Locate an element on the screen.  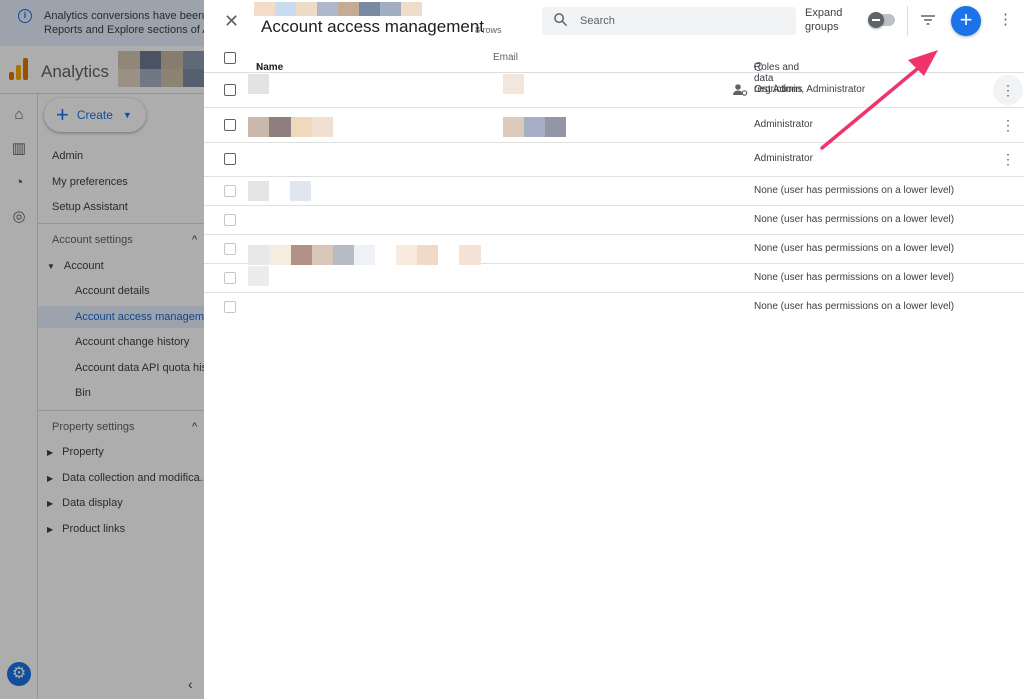
more-vert-icon: ⋮ is located at coordinates (1005, 20).